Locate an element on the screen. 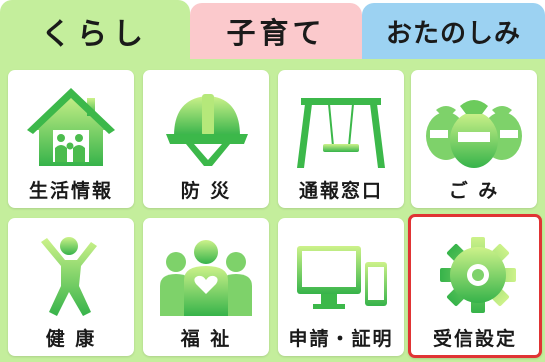 This screenshot has height=362, width=545. house-icon is located at coordinates (71, 127).